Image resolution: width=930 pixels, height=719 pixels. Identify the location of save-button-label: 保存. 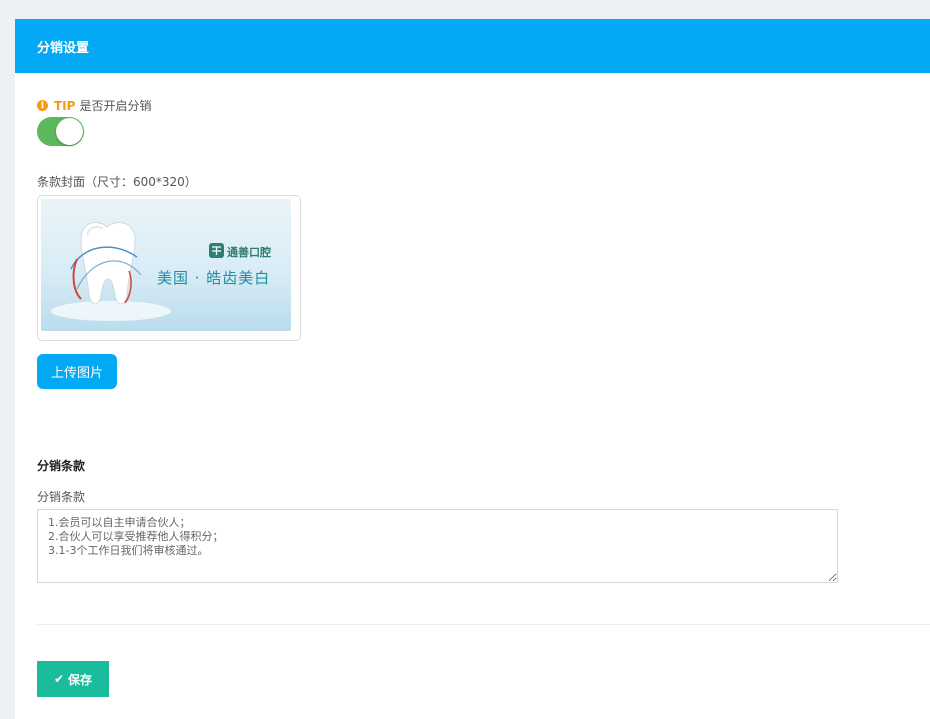
(80, 679).